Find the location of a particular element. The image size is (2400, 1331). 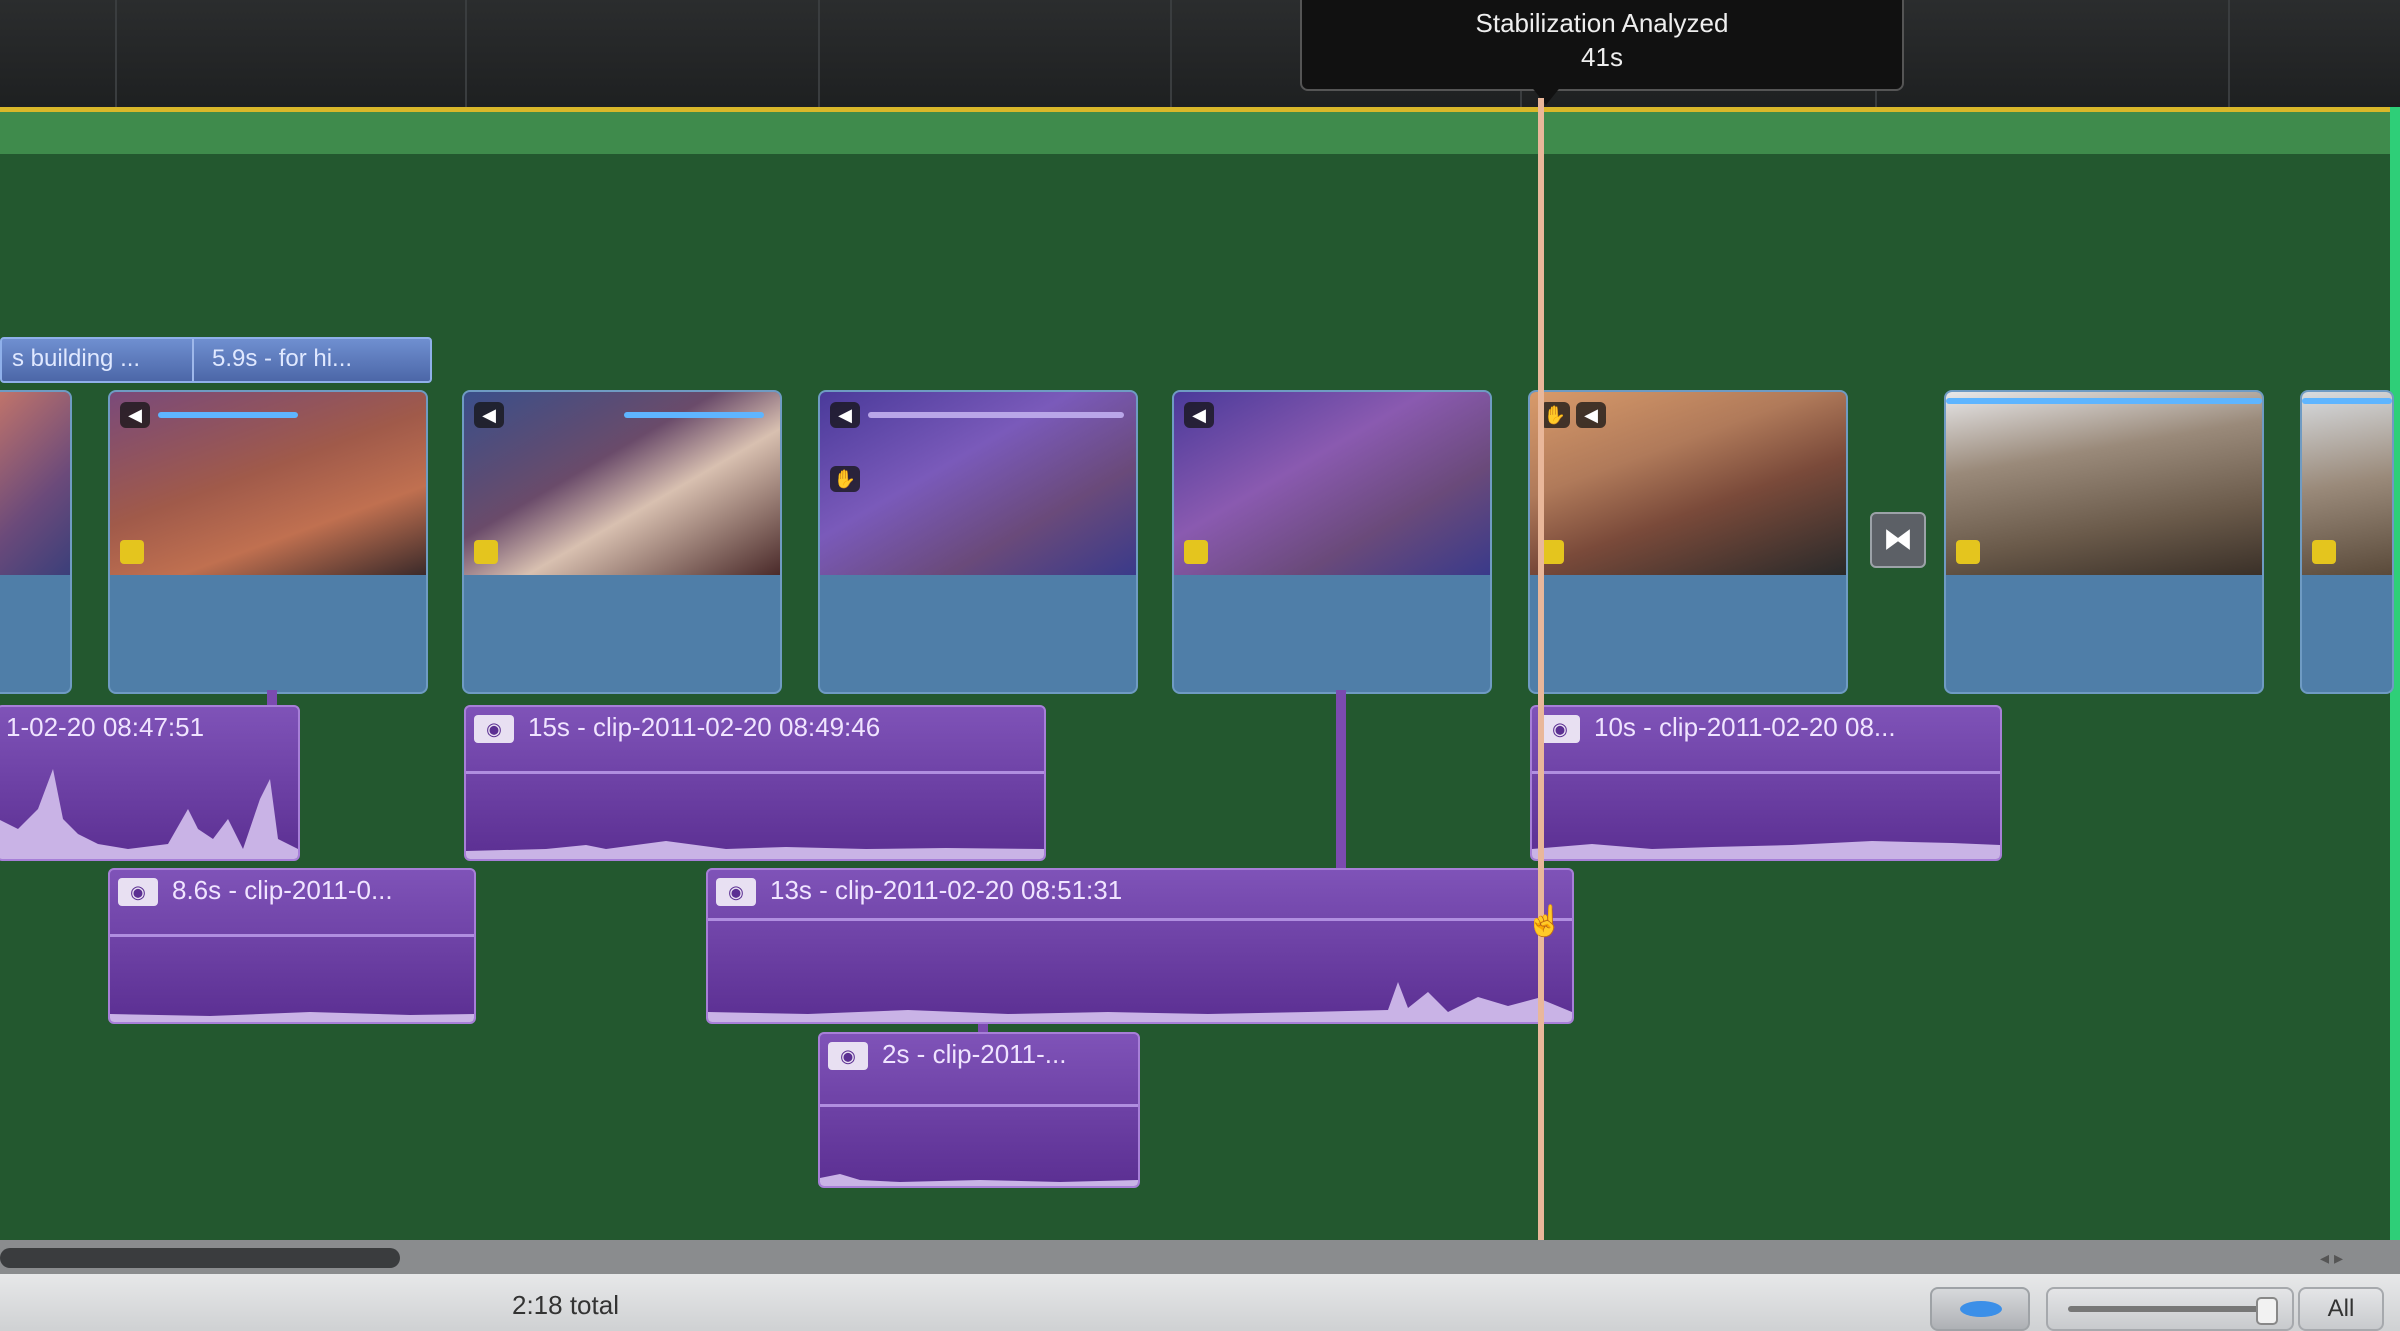

hand-cursor-icon: ☝ is located at coordinates (1545, 921).